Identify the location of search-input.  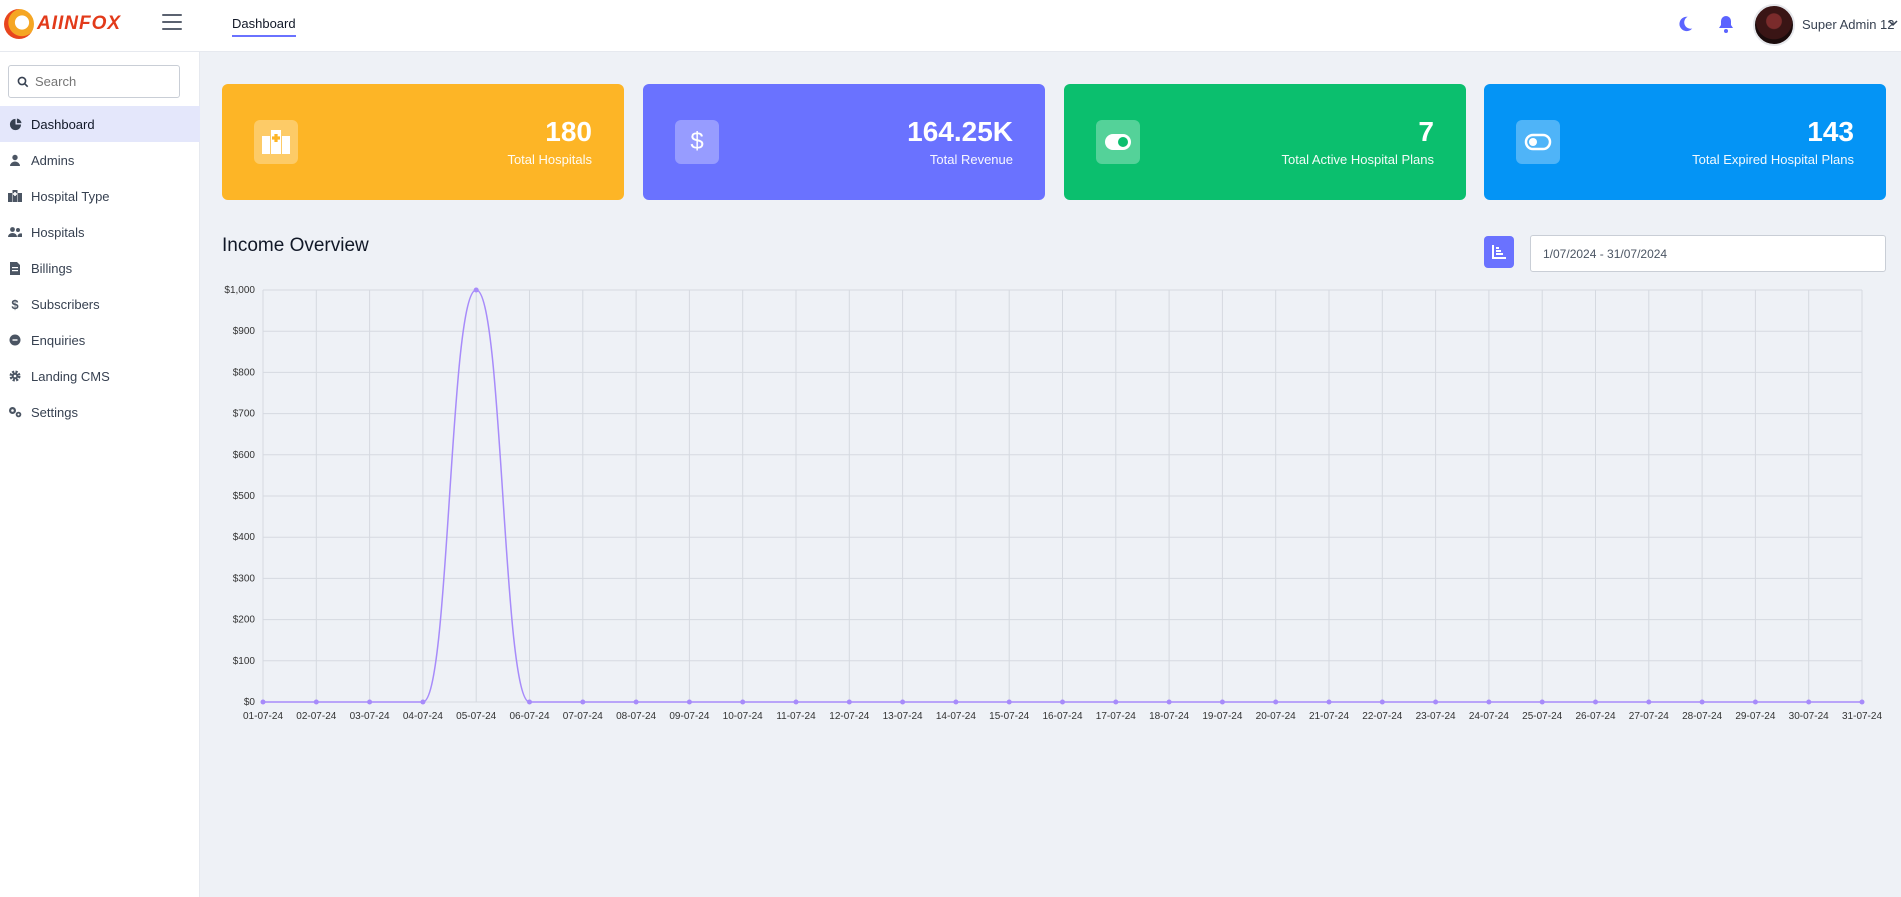
(100, 81).